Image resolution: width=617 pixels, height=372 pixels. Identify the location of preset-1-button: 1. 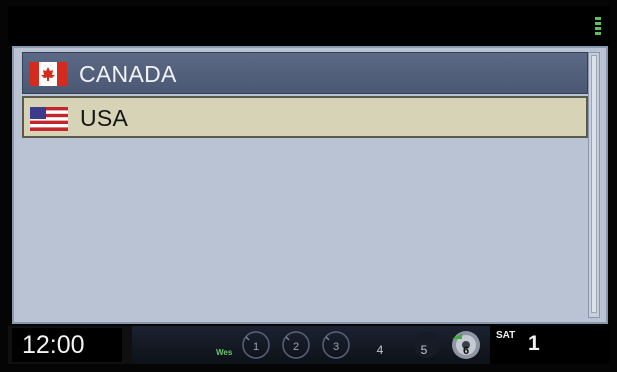
(256, 345).